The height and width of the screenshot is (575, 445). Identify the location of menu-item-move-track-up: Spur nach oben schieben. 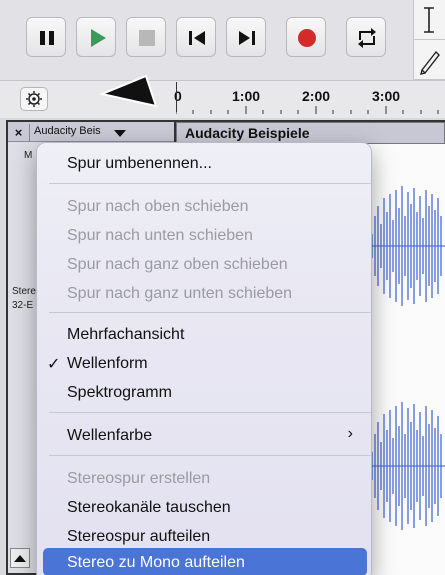
(158, 206).